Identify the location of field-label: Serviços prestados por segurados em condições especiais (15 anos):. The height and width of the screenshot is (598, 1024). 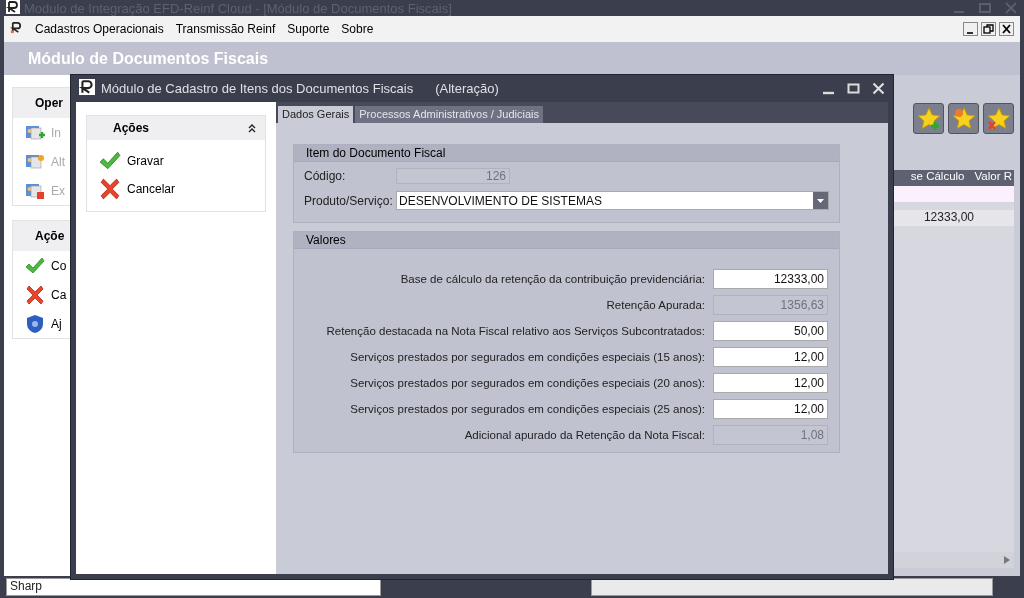
(527, 357).